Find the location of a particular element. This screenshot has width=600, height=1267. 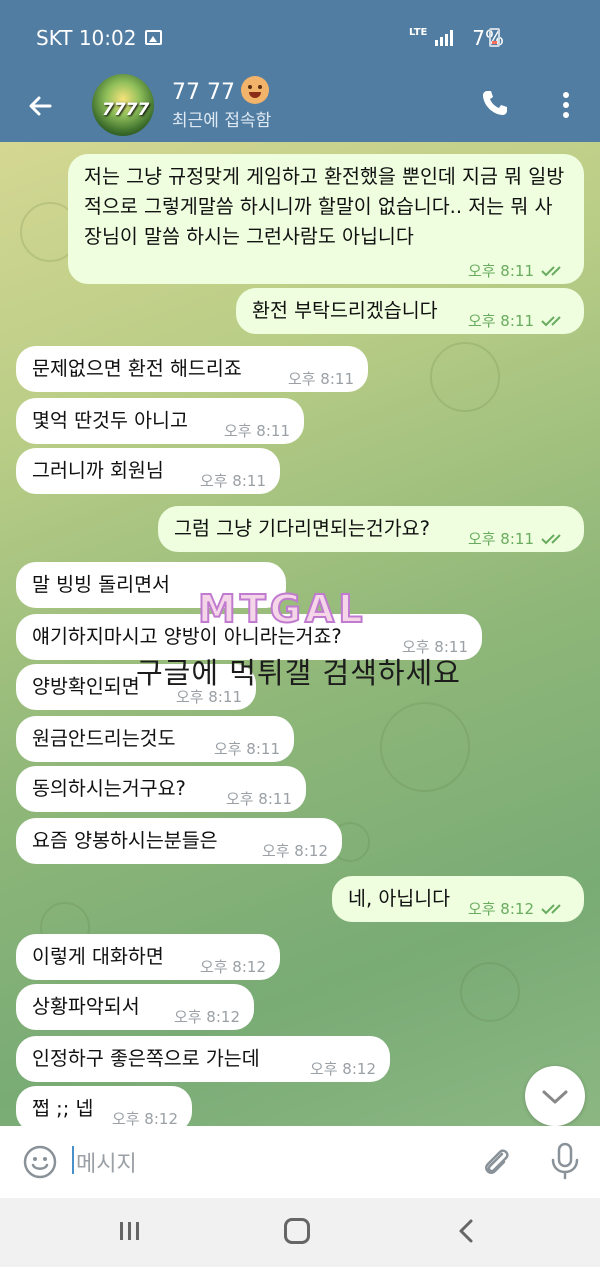

status-bar: SKT 10:02 LTE 7% is located at coordinates (300, 37).